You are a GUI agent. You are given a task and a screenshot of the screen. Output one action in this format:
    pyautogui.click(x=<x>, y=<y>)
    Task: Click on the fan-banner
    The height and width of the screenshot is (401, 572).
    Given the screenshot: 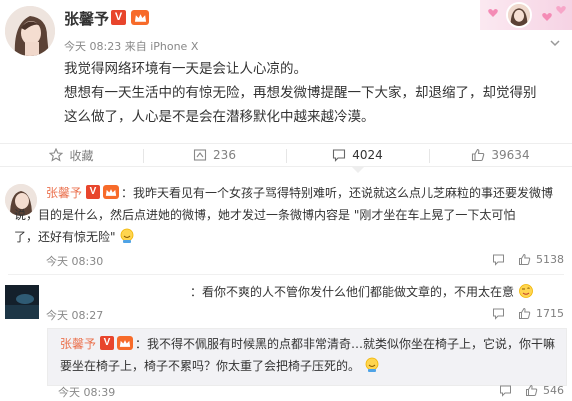 What is the action you would take?
    pyautogui.click(x=526, y=15)
    